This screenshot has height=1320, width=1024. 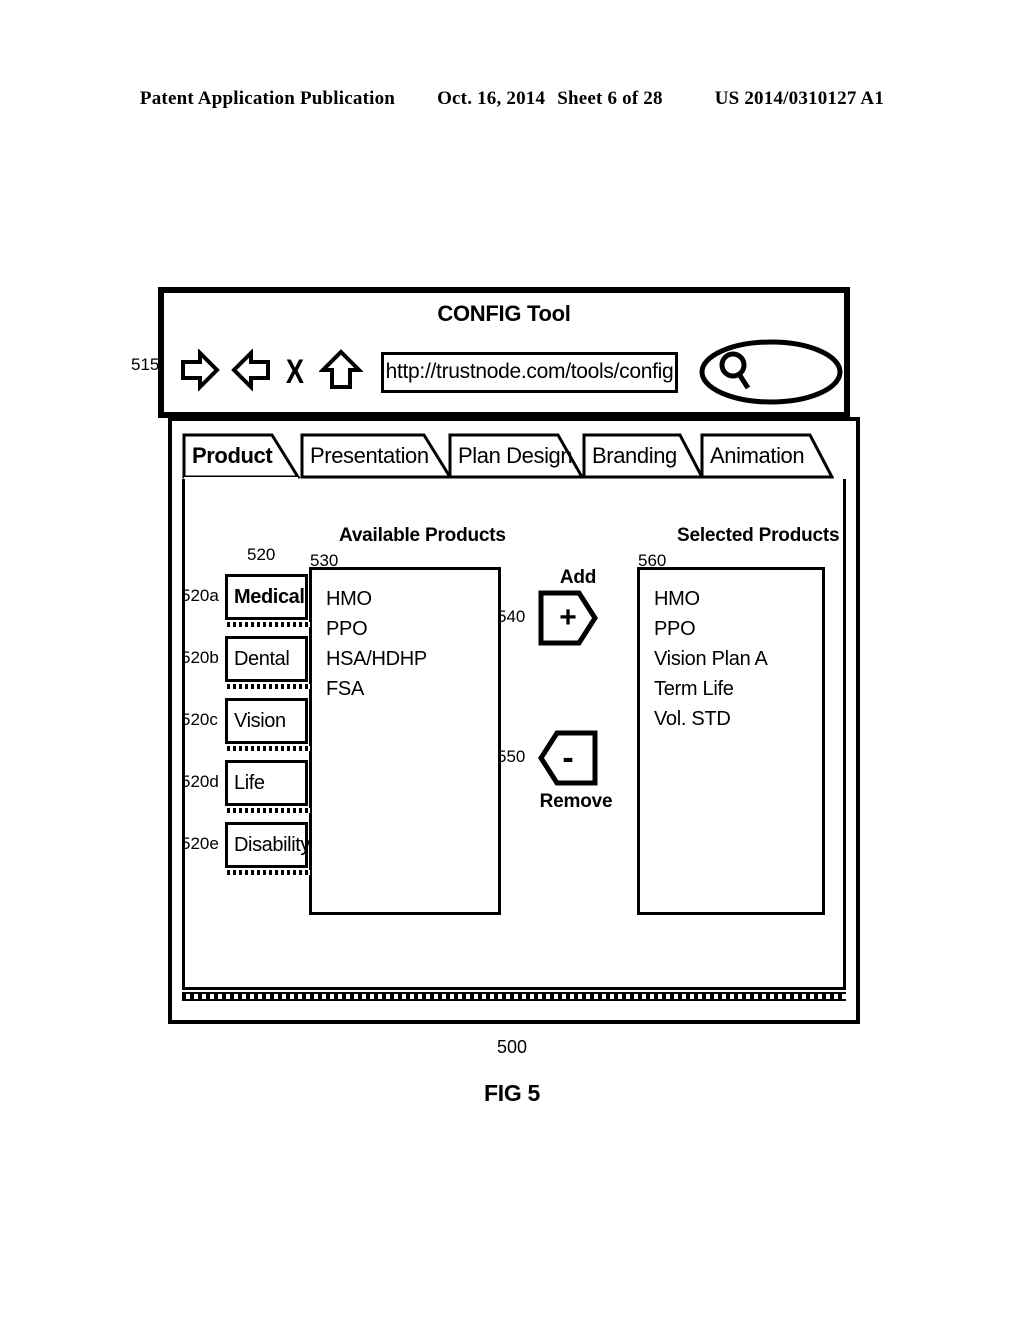 What do you see at coordinates (260, 720) in the screenshot?
I see `category-label: Vision` at bounding box center [260, 720].